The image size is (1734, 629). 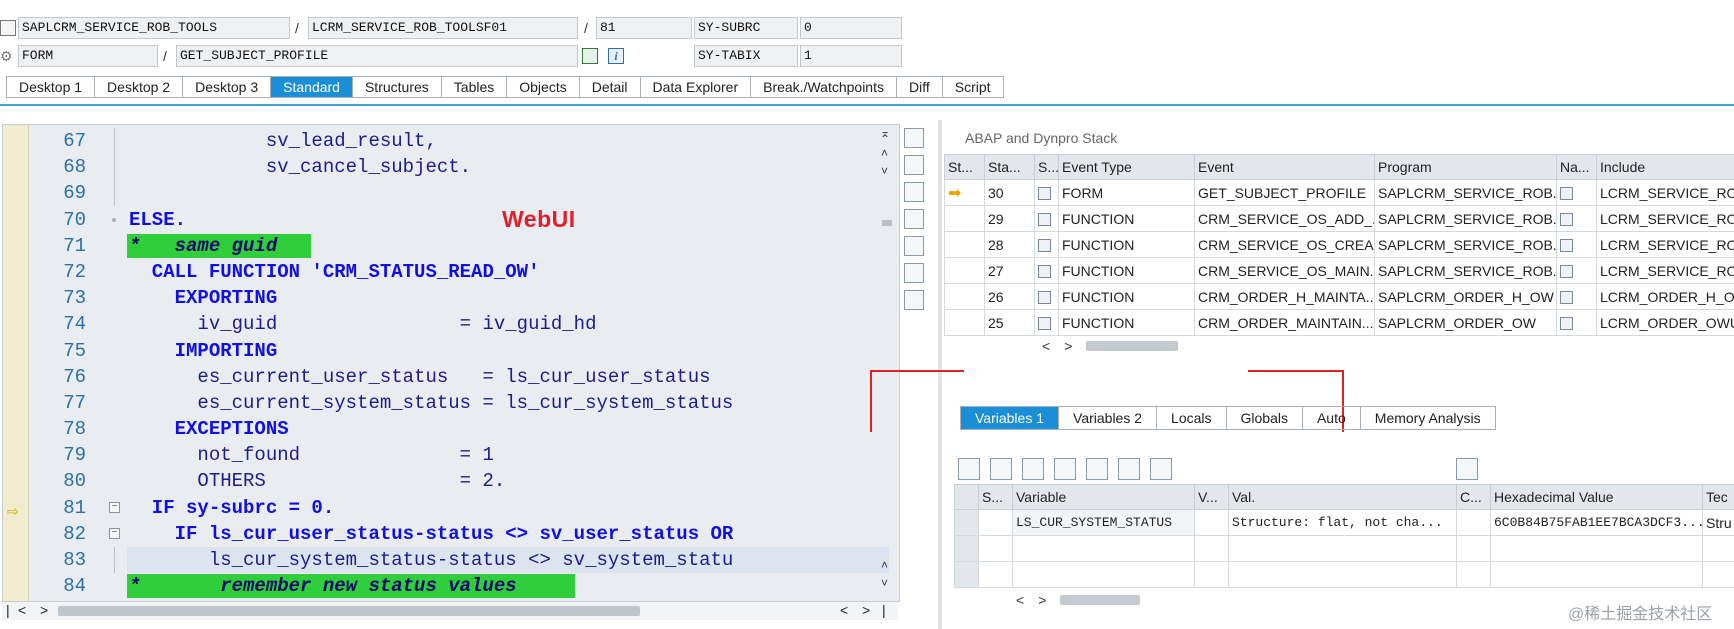 I want to click on tab-script: Script, so click(x=973, y=87).